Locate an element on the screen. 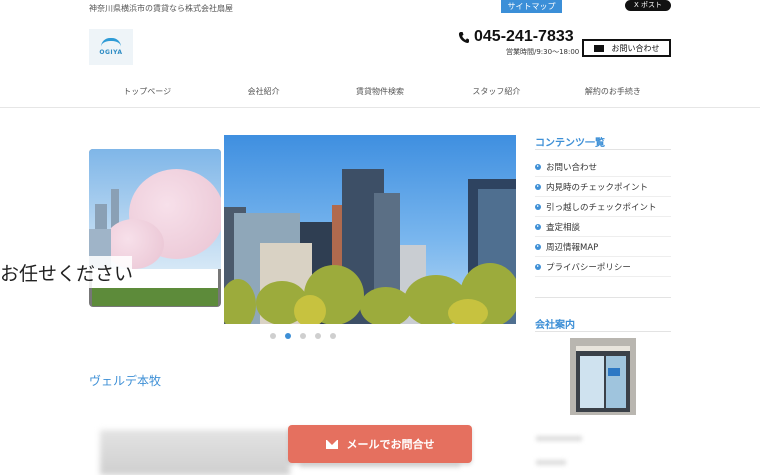 This screenshot has width=760, height=475. mail-inquiry-button: メールでお問合せ is located at coordinates (380, 444).